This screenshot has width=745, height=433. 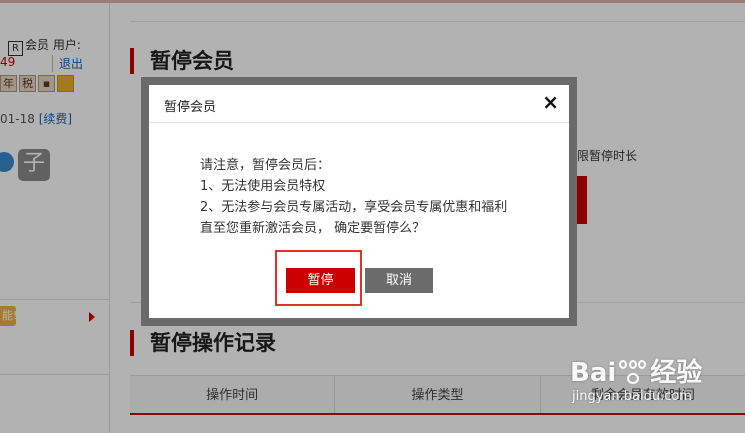 I want to click on dialog-header: 暂停会员 ×, so click(x=359, y=104).